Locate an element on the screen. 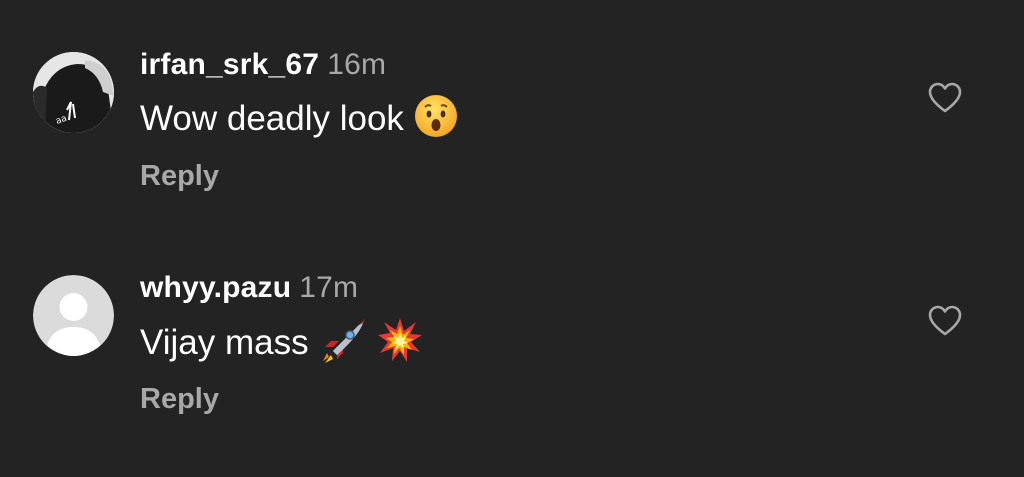 The image size is (1024, 477). user-photo-avatar: aa is located at coordinates (73, 92).